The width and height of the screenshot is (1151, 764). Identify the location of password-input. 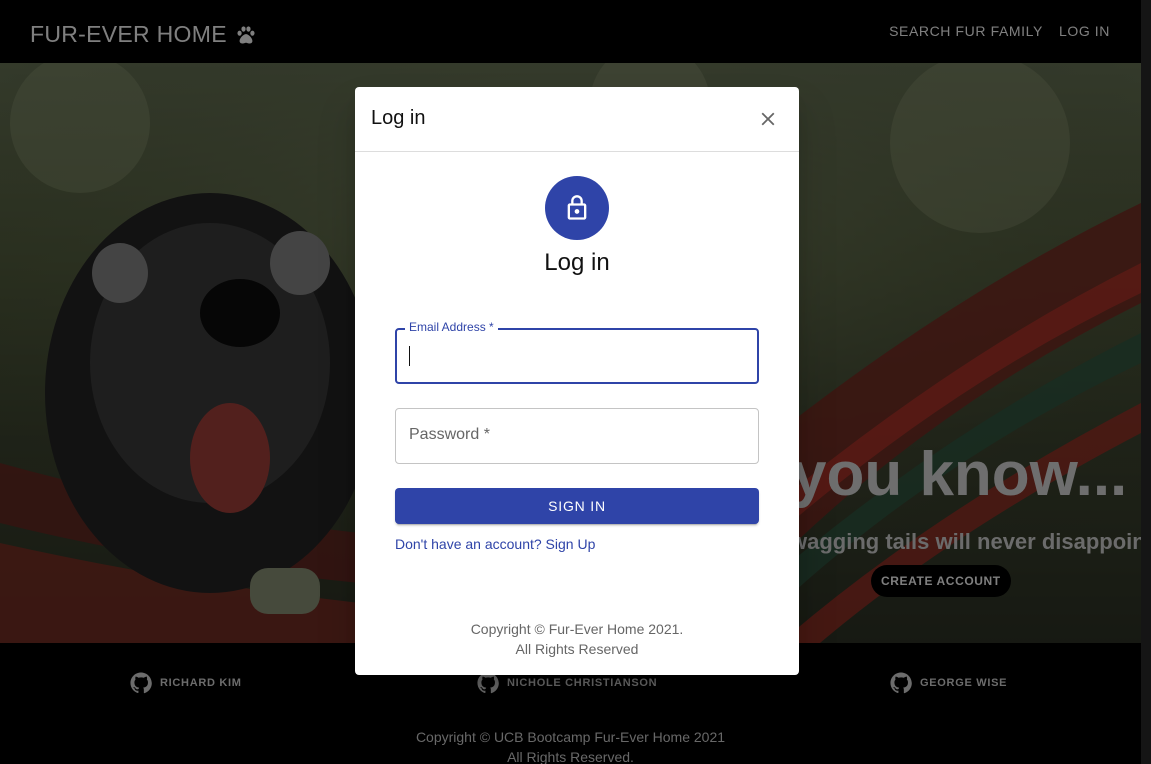
(577, 436).